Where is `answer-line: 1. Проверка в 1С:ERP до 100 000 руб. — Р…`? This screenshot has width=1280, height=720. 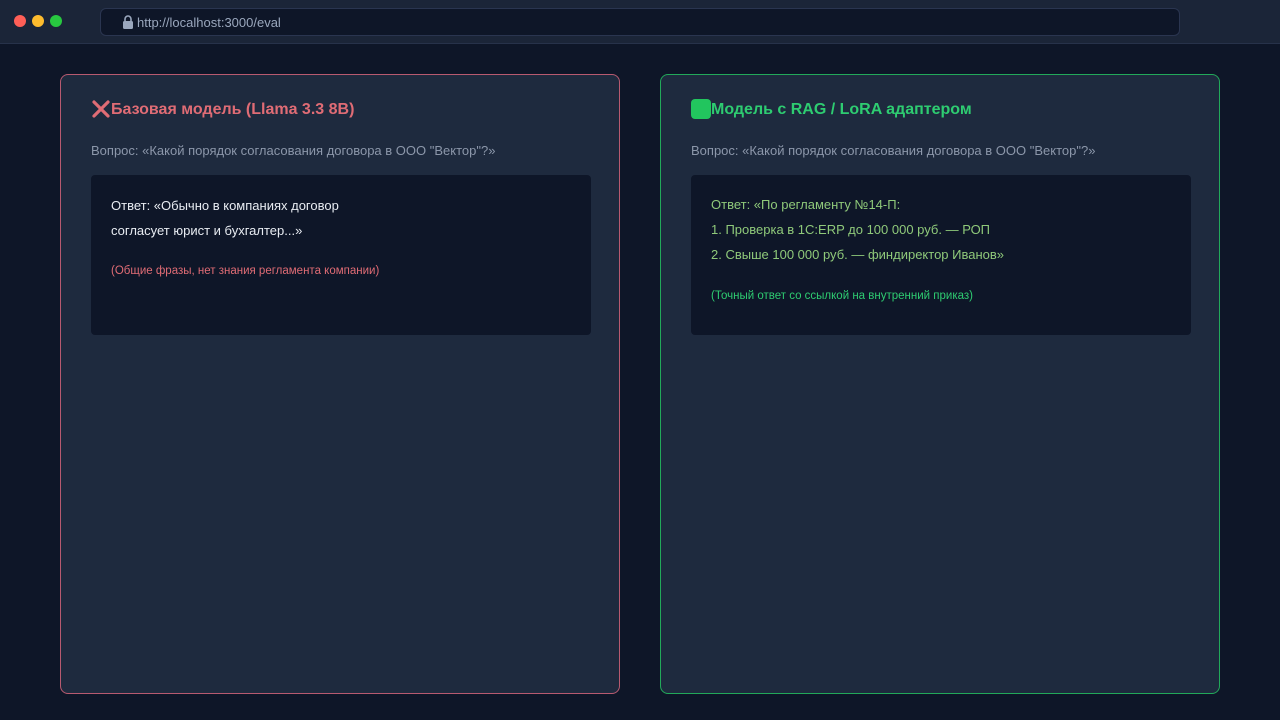 answer-line: 1. Проверка в 1С:ERP до 100 000 руб. — Р… is located at coordinates (851, 229).